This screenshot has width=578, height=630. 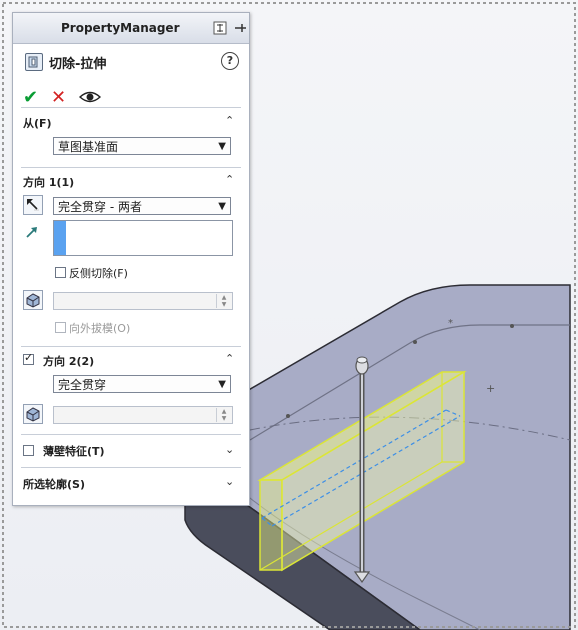 I want to click on direction2-checkbox, so click(x=28, y=358).